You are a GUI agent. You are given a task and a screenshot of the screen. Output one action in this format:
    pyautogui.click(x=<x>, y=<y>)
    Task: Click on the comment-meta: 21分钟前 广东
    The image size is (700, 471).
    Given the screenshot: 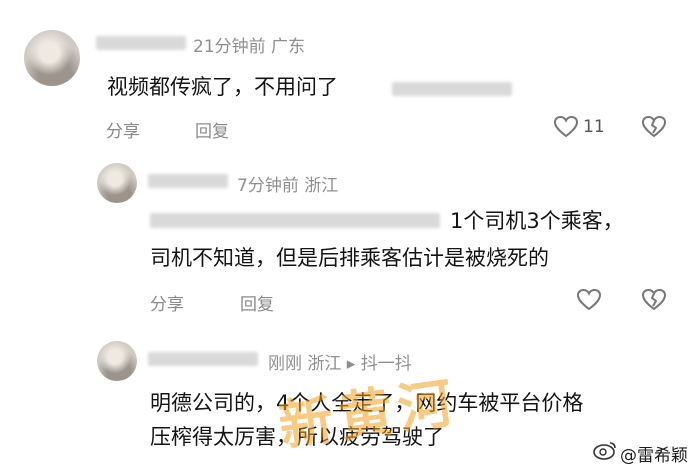 What is the action you would take?
    pyautogui.click(x=249, y=47)
    